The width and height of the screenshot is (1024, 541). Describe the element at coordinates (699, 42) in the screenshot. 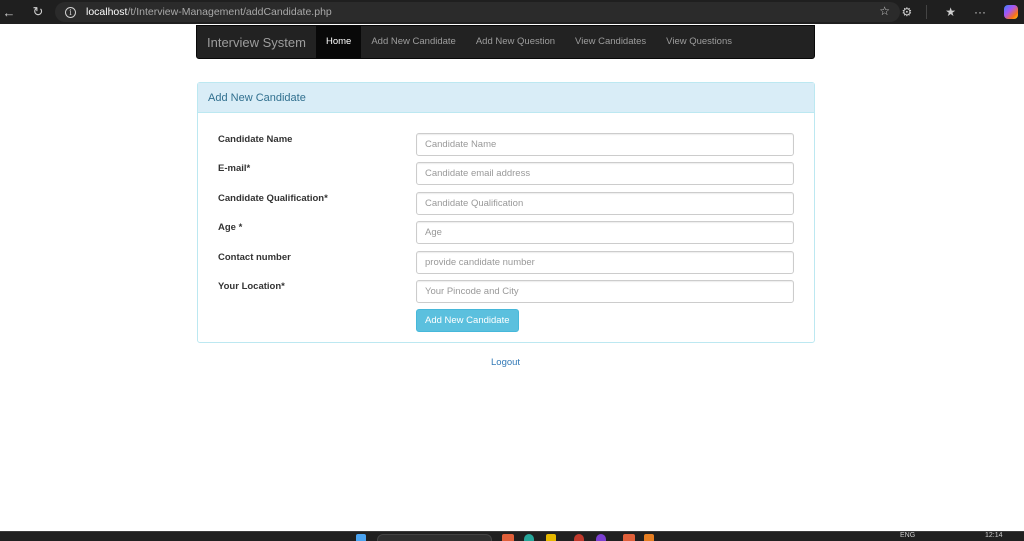

I see `nav-item-view-questions: View Questions` at that location.